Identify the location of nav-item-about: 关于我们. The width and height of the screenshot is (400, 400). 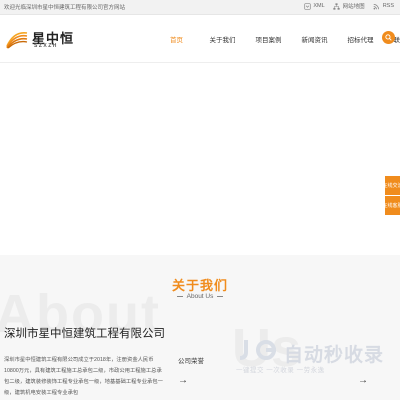
(222, 39).